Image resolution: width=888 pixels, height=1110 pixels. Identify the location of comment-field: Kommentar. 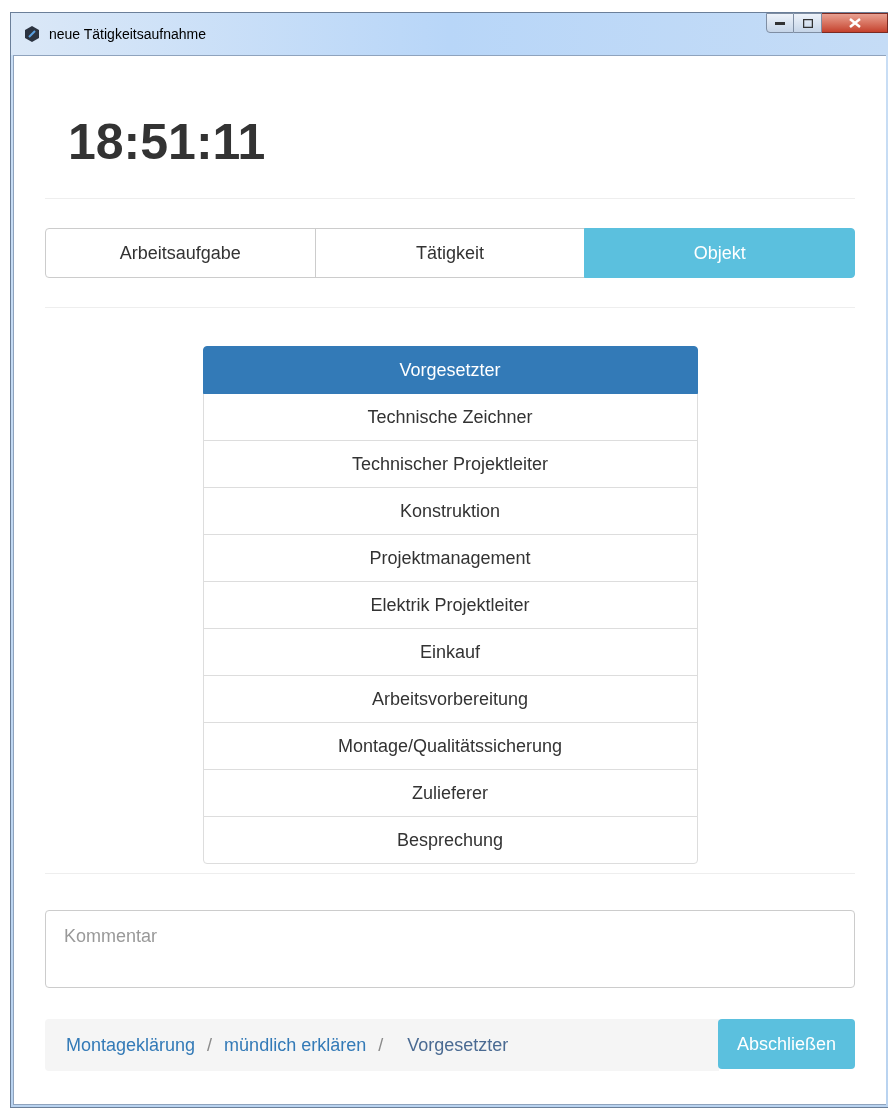
(450, 949).